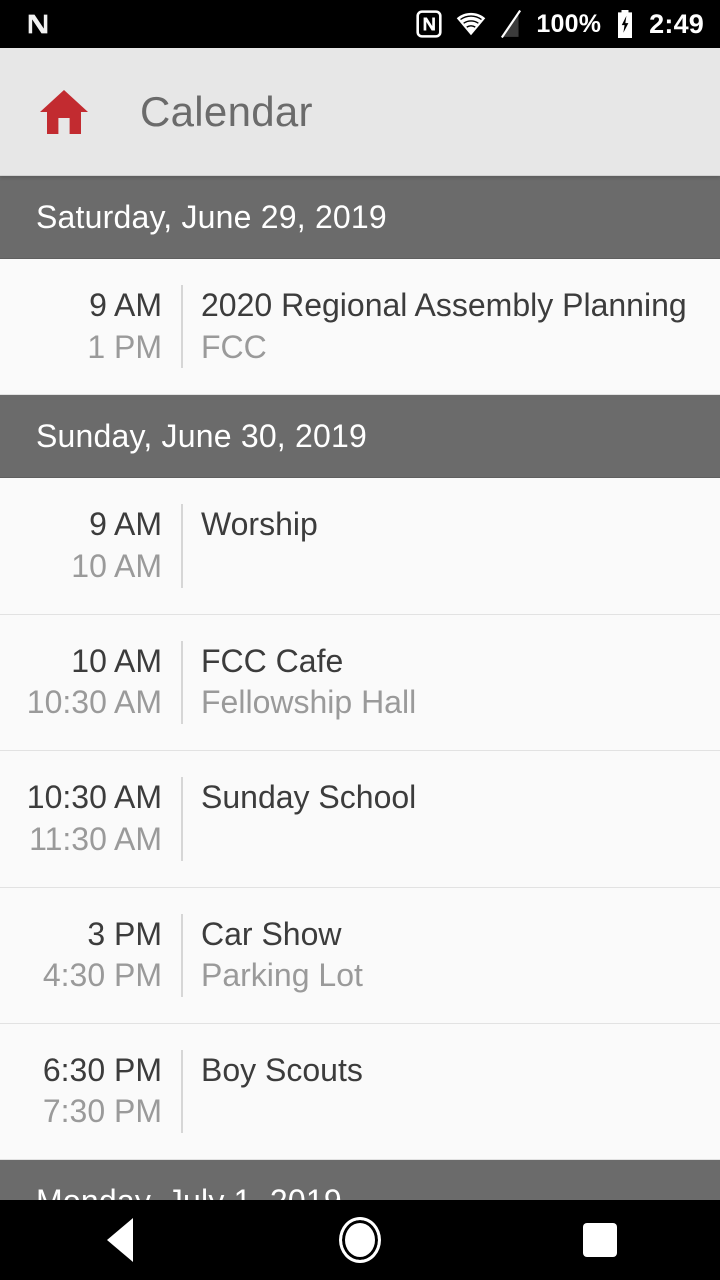 Image resolution: width=720 pixels, height=1280 pixels. What do you see at coordinates (211, 216) in the screenshot?
I see `date-header-label: Saturday, June 29, 2019` at bounding box center [211, 216].